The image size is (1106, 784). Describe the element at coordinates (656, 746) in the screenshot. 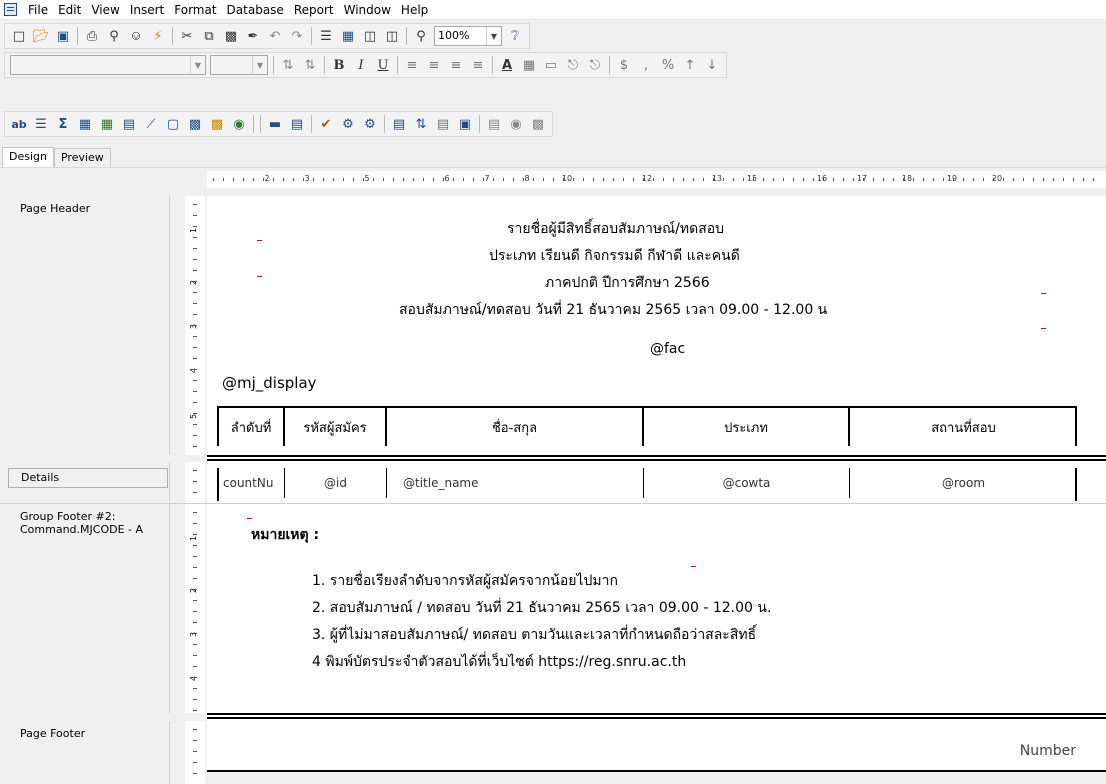

I see `page-footer-canvas: Number` at that location.